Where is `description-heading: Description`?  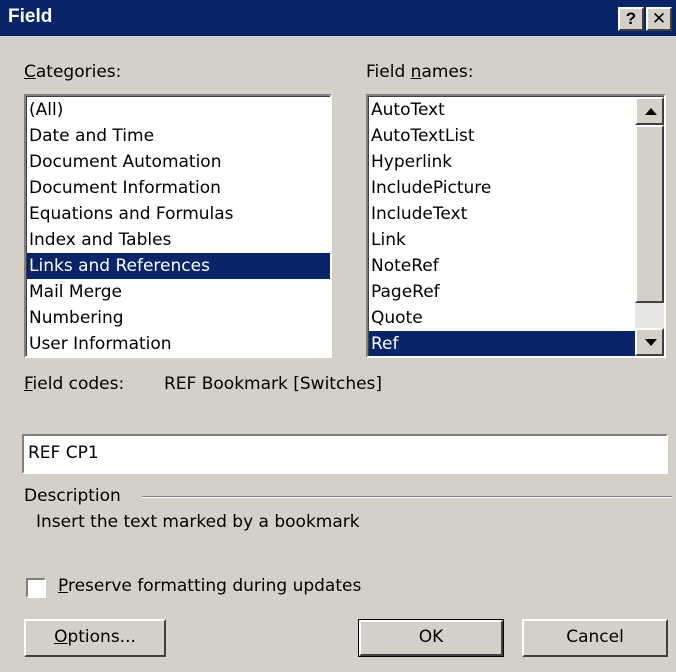 description-heading: Description is located at coordinates (72, 496).